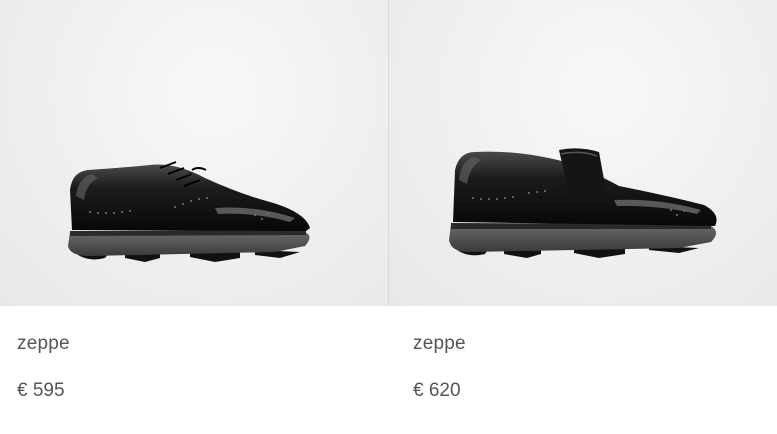  What do you see at coordinates (437, 390) in the screenshot?
I see `product-price: € 620` at bounding box center [437, 390].